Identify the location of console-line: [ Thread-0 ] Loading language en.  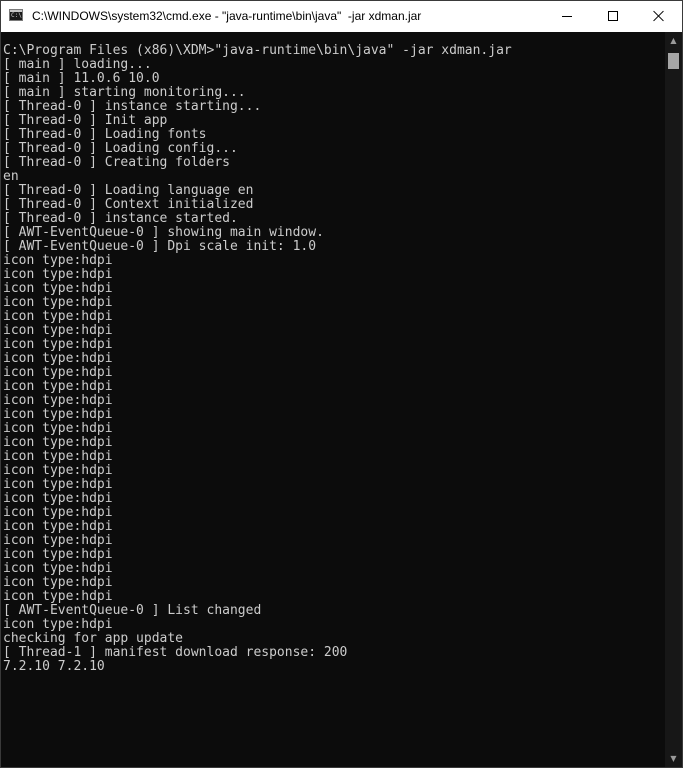
(128, 190).